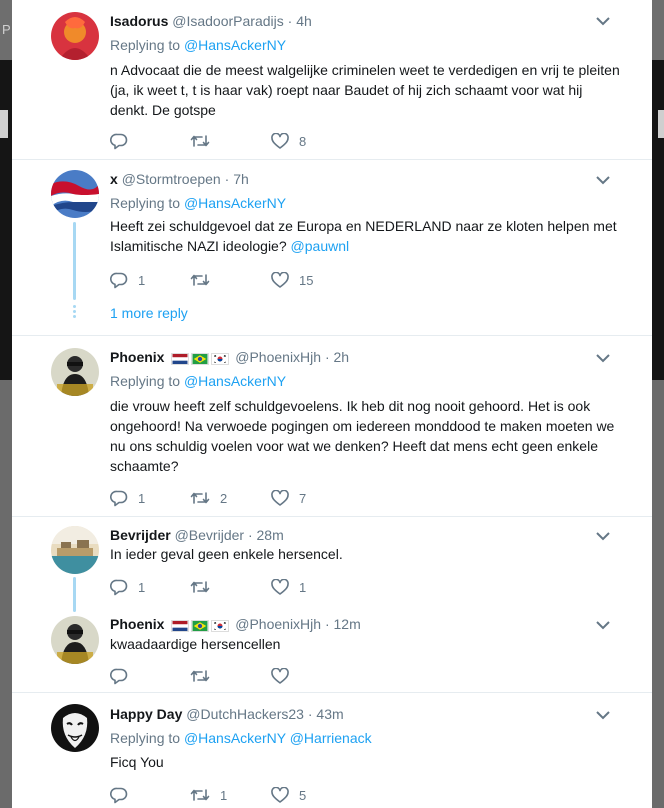 The height and width of the screenshot is (808, 664). What do you see at coordinates (224, 795) in the screenshot?
I see `retweet-count: 1` at bounding box center [224, 795].